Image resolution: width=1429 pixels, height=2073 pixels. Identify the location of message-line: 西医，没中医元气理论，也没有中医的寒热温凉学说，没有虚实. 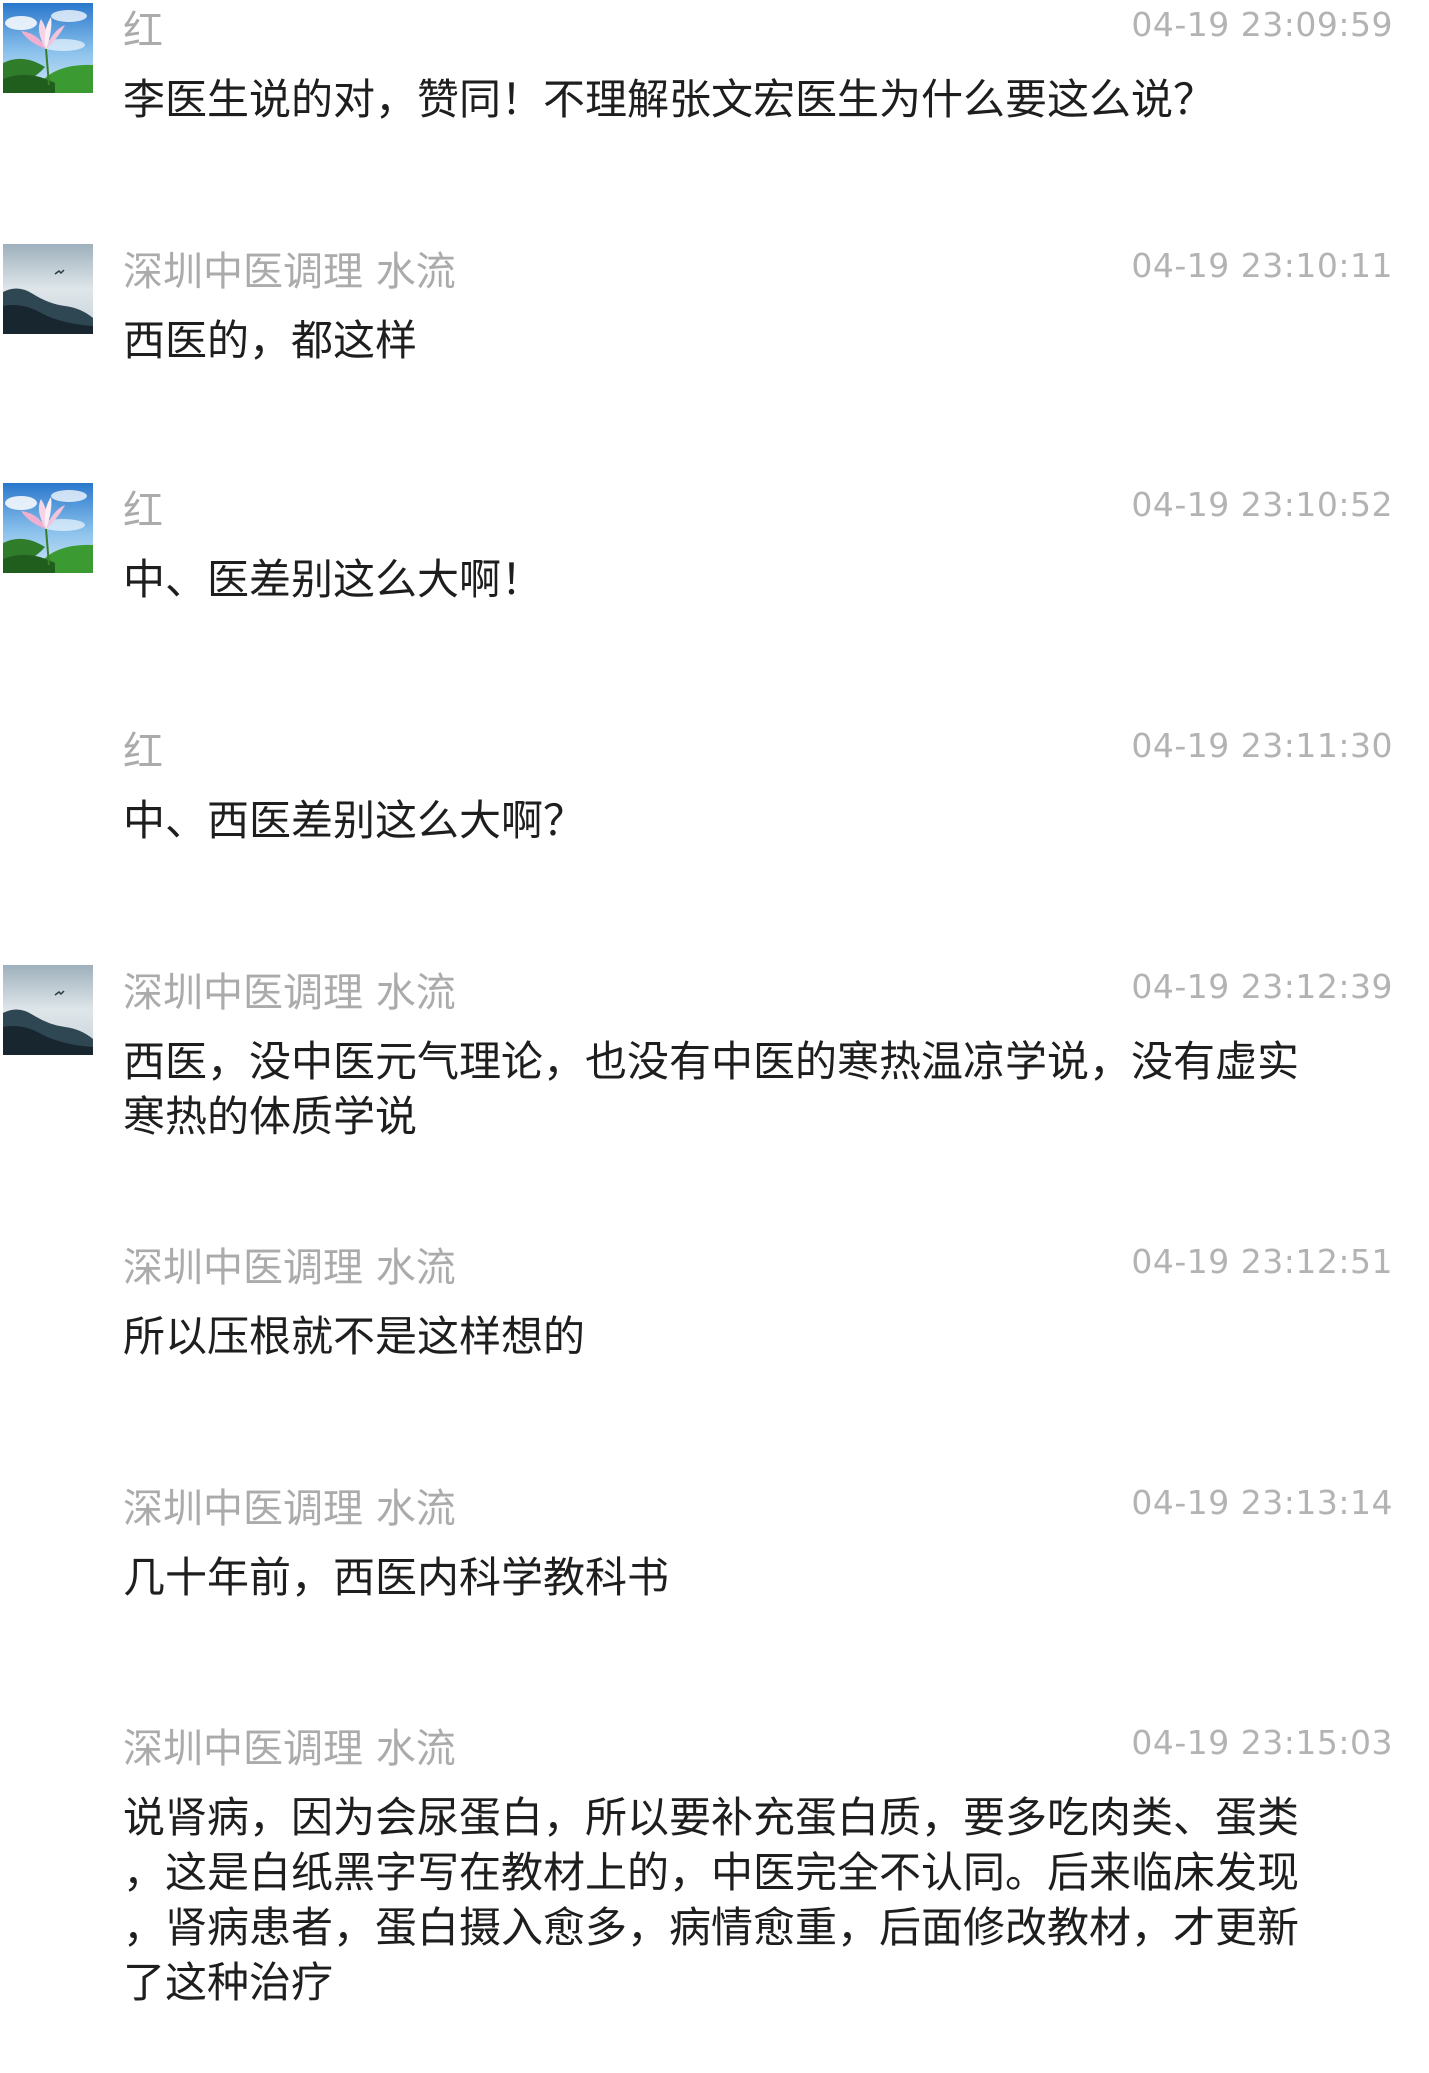
(711, 1061).